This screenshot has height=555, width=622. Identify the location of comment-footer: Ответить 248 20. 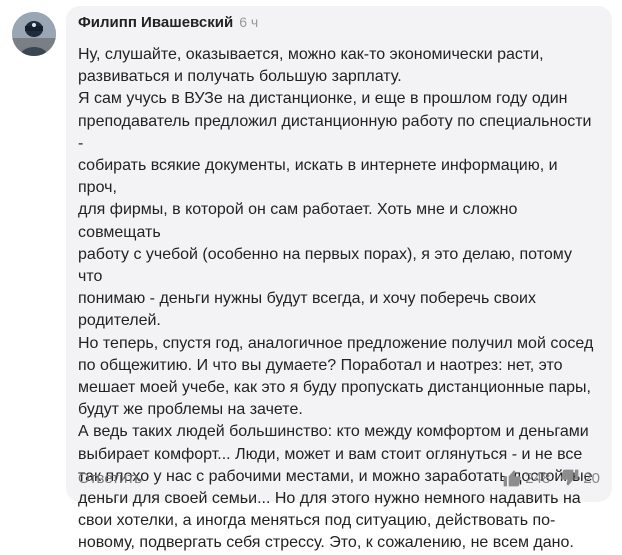
(339, 478).